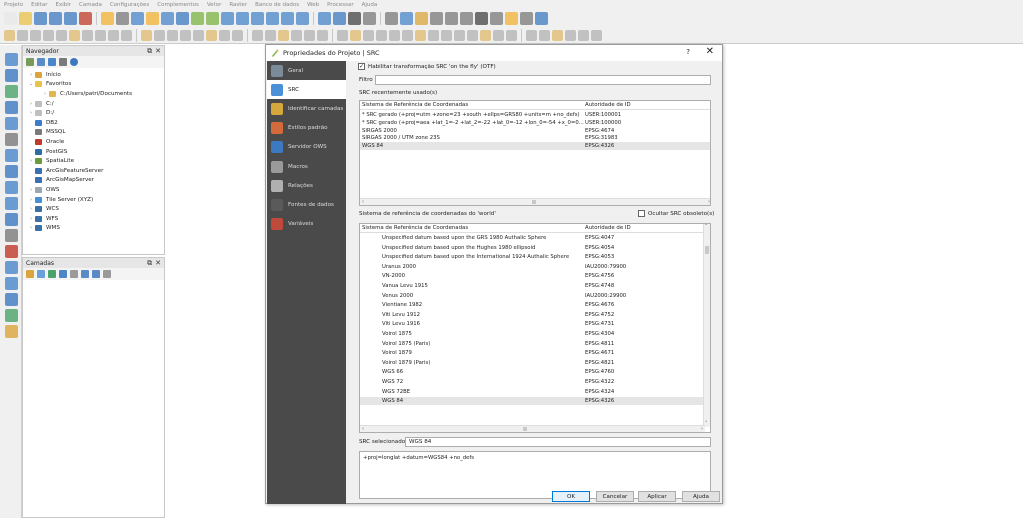 The image size is (1023, 518). What do you see at coordinates (370, 5) in the screenshot?
I see `menu-item: Ajuda` at bounding box center [370, 5].